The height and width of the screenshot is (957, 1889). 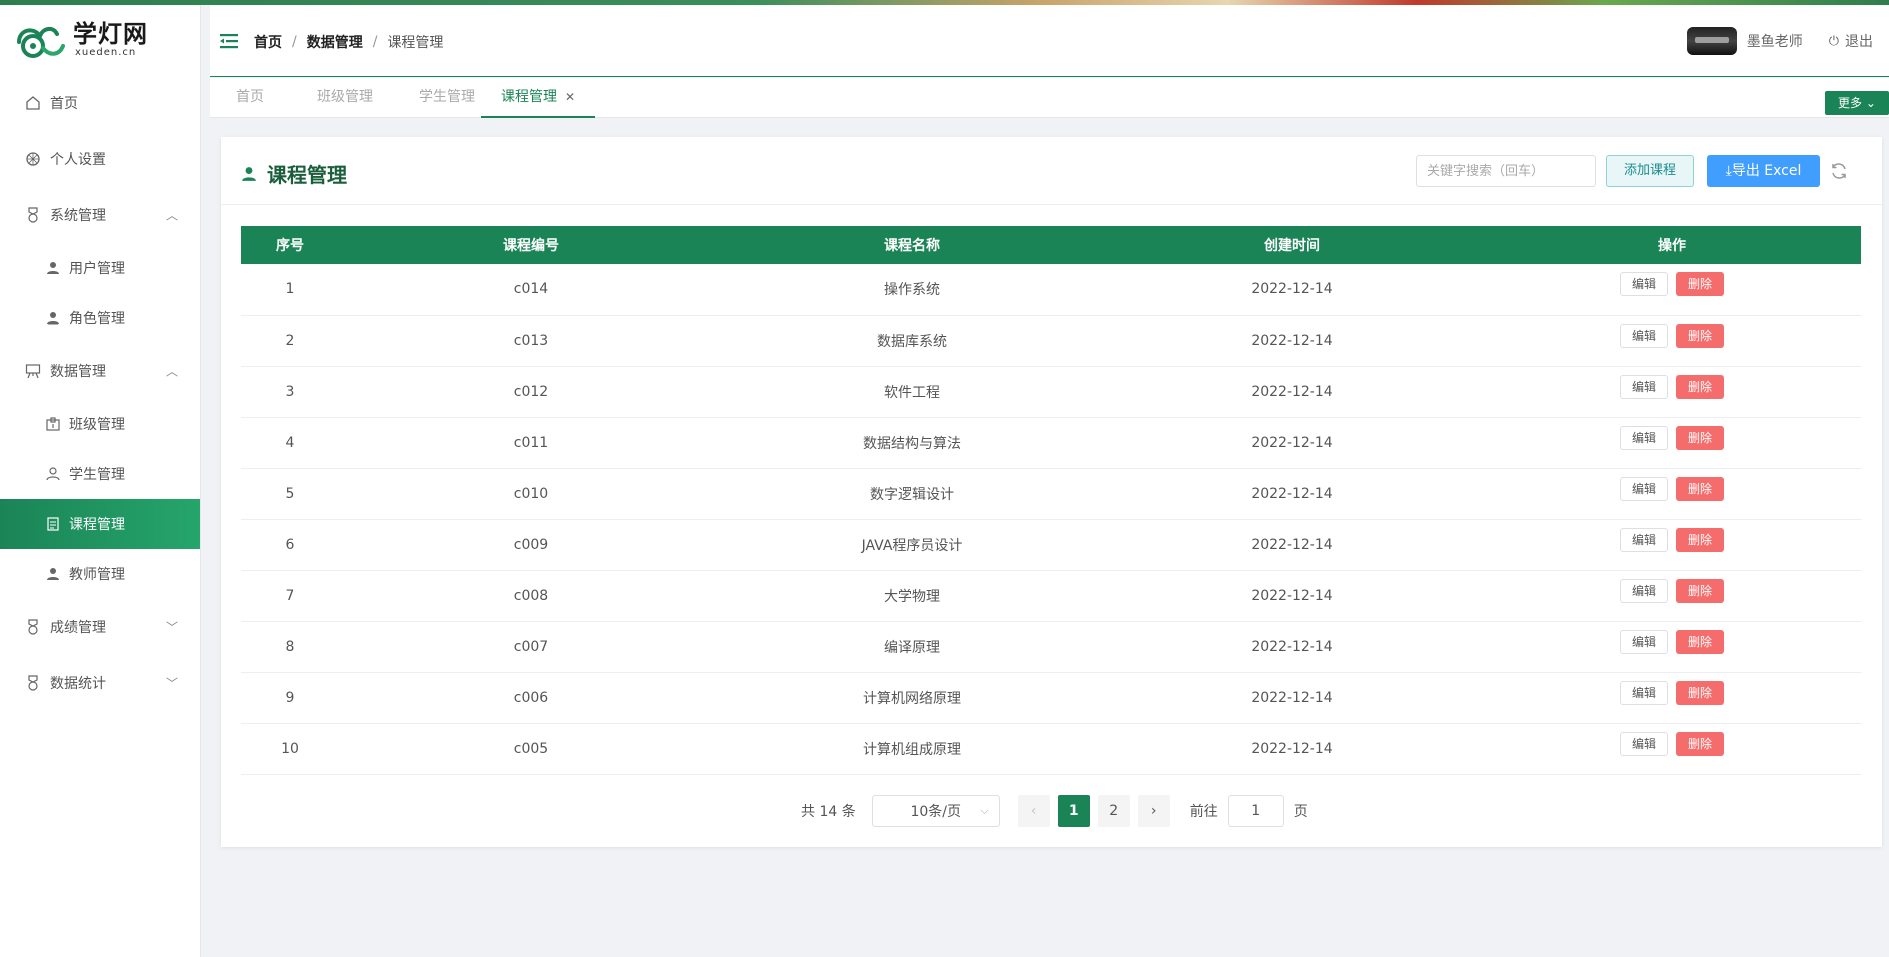 I want to click on page-unit: 页, so click(x=1300, y=812).